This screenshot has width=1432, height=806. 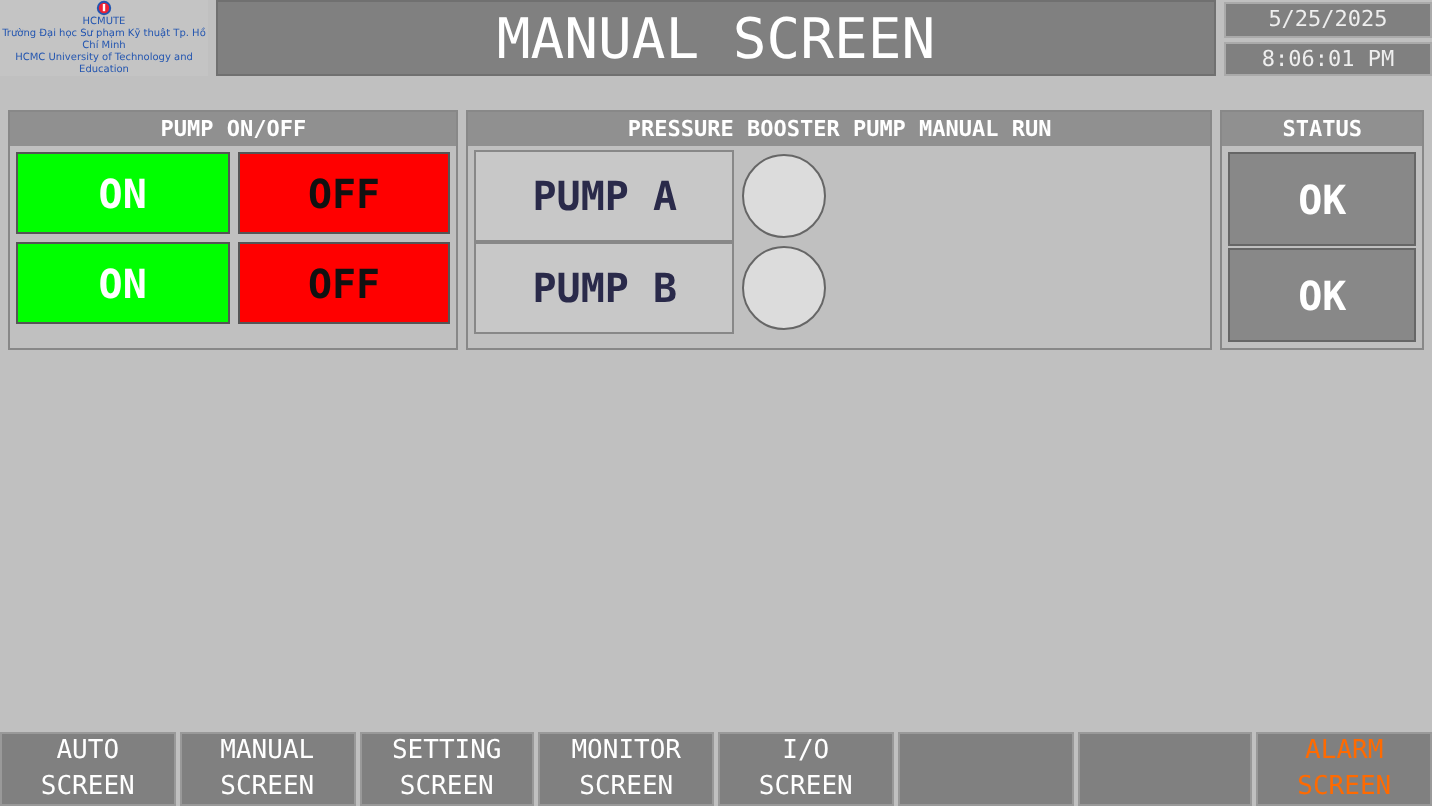 What do you see at coordinates (233, 129) in the screenshot?
I see `panel-title: PUMP ON/OFF` at bounding box center [233, 129].